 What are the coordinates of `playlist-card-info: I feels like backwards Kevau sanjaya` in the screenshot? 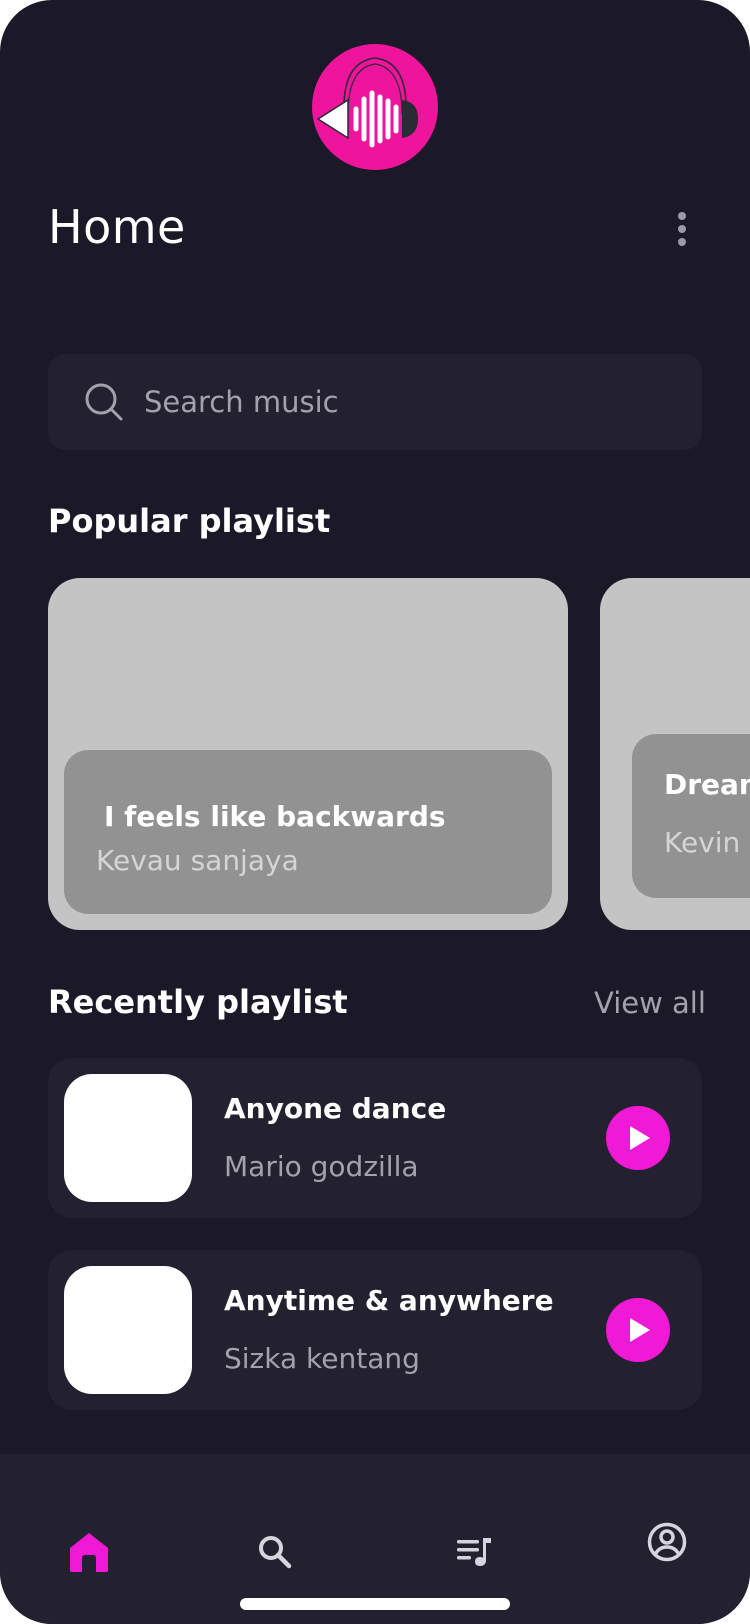 It's located at (308, 832).